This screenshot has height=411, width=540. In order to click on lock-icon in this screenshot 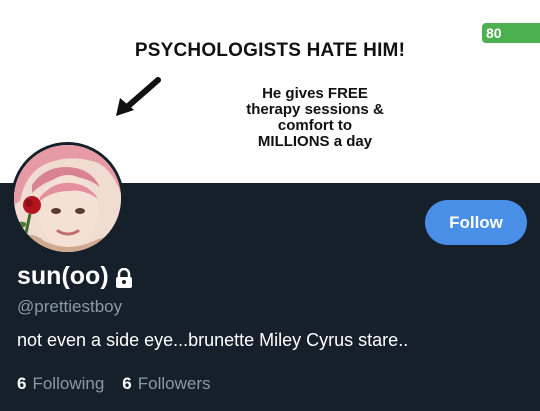, I will do `click(123, 277)`.